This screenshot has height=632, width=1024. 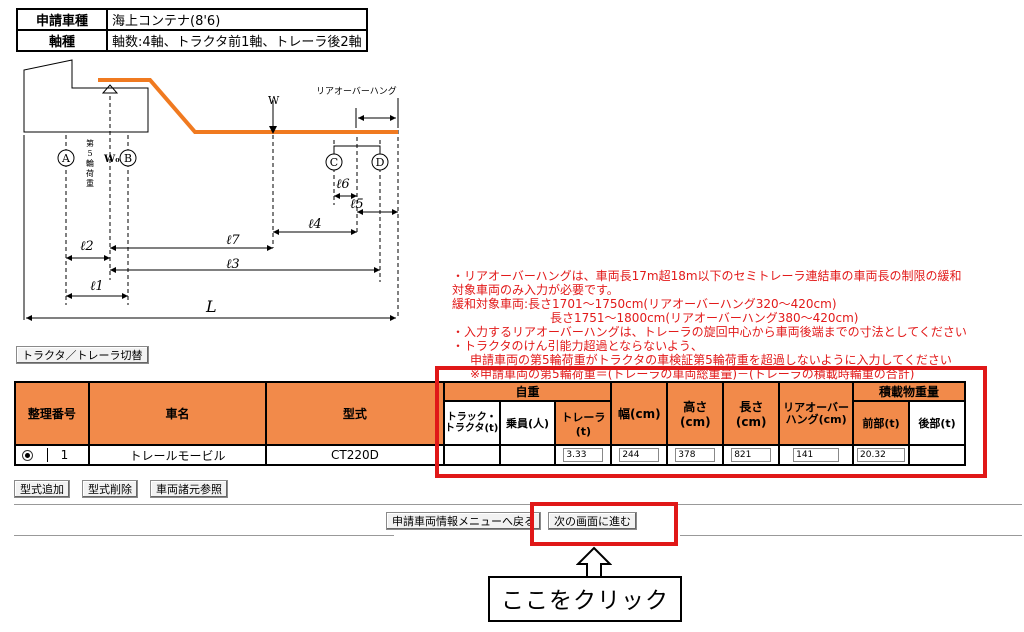 I want to click on row-select-radio, so click(x=27, y=455).